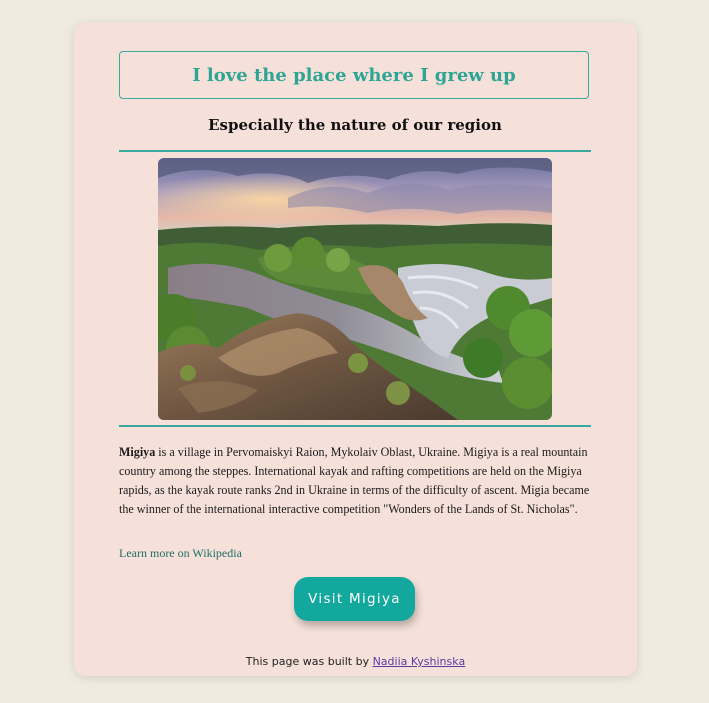 This screenshot has height=703, width=709. I want to click on footer: This page was built by Nadiia Kyshinska, so click(355, 661).